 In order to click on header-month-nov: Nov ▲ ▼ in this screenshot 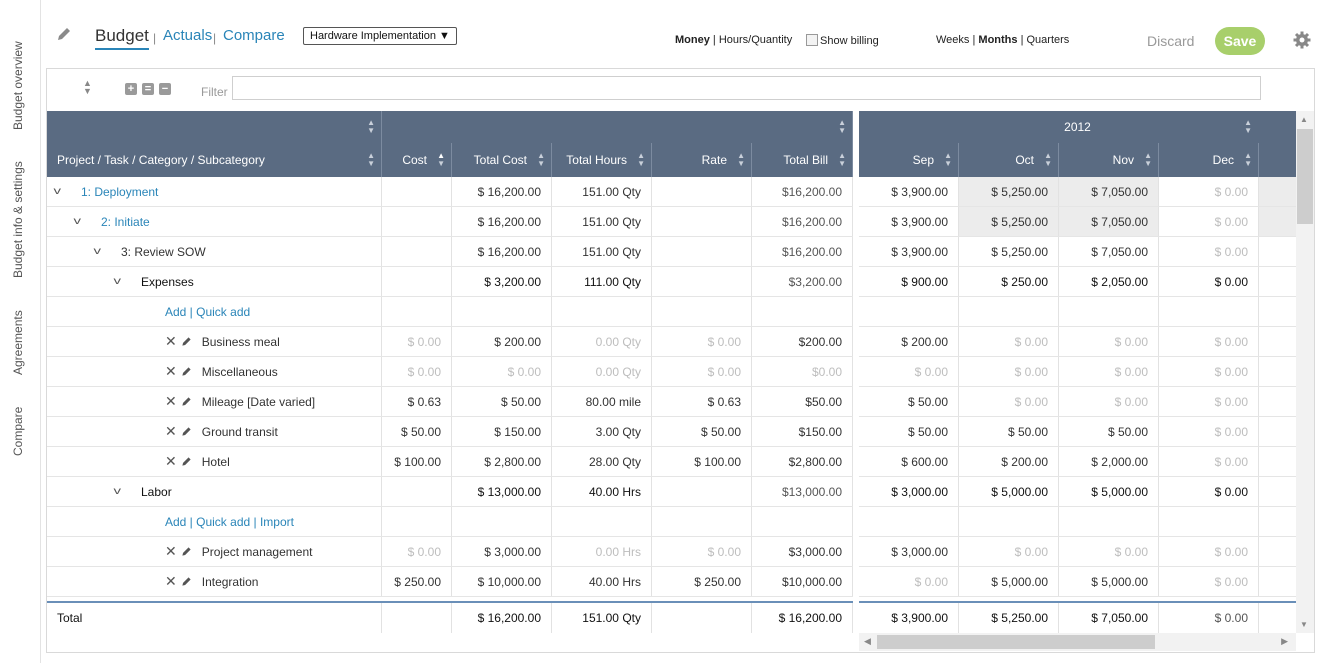, I will do `click(1109, 160)`.